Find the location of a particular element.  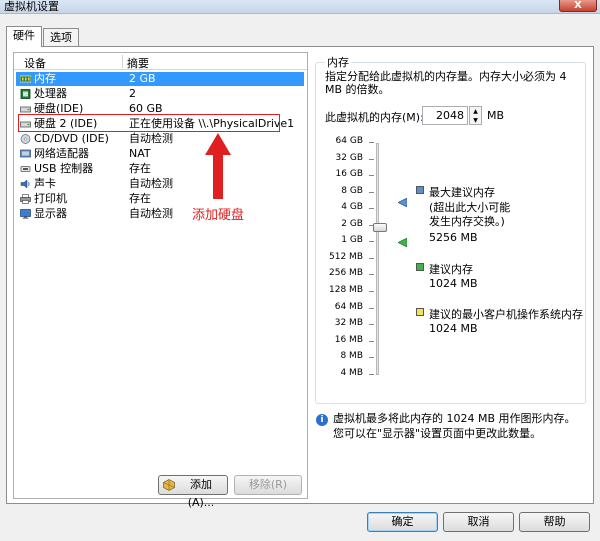

device-name: 网络适配器 is located at coordinates (61, 153).